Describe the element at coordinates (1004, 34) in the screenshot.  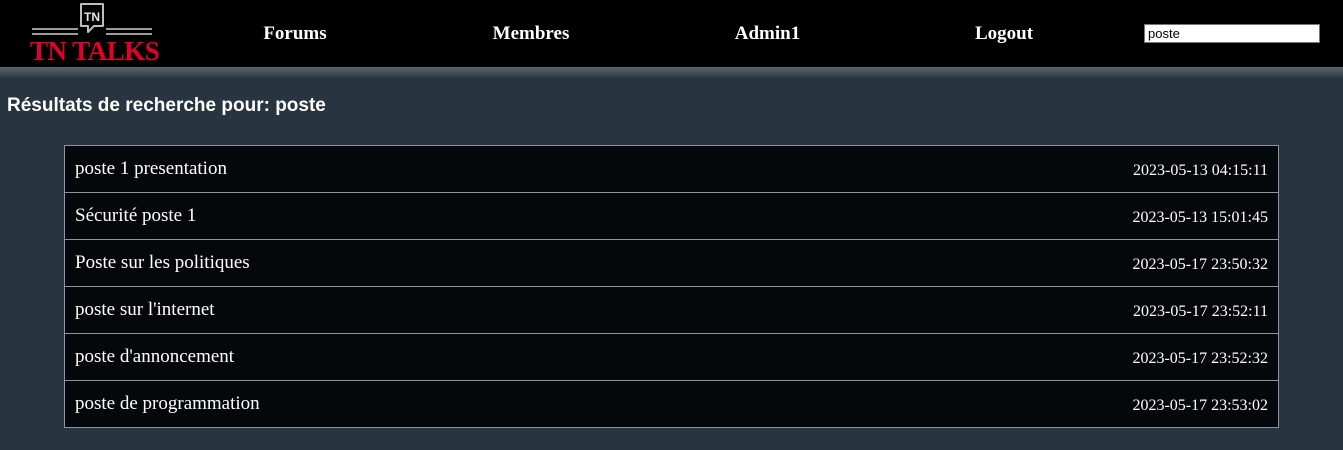
I see `nav-link-logout: Logout` at that location.